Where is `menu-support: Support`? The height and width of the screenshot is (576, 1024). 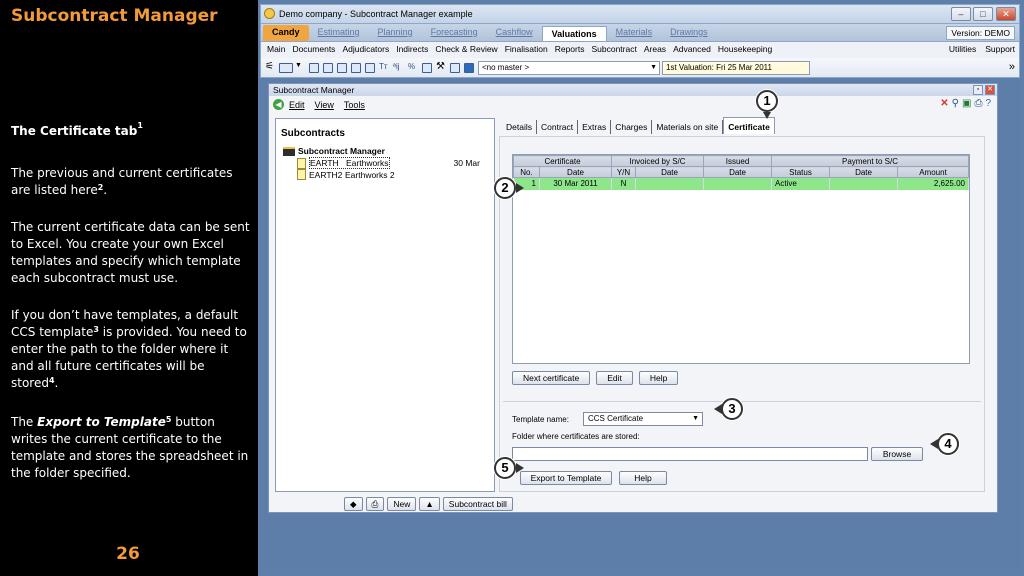 menu-support: Support is located at coordinates (1000, 49).